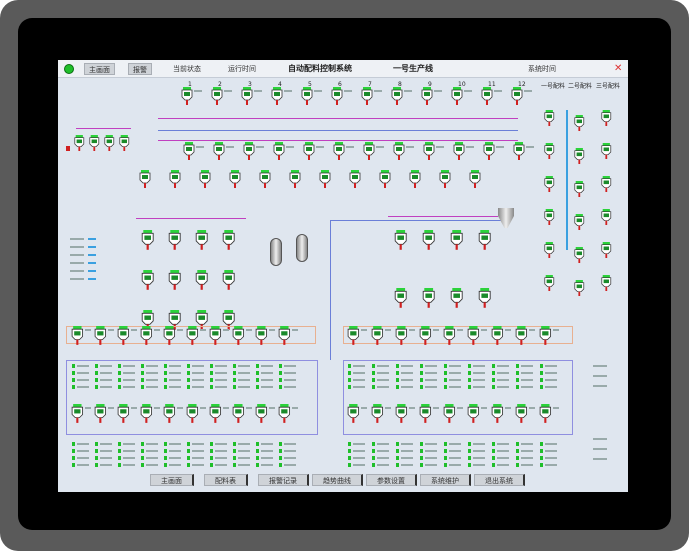 The width and height of the screenshot is (689, 551). Describe the element at coordinates (337, 480) in the screenshot. I see `footer-button: 趋势曲线` at that location.